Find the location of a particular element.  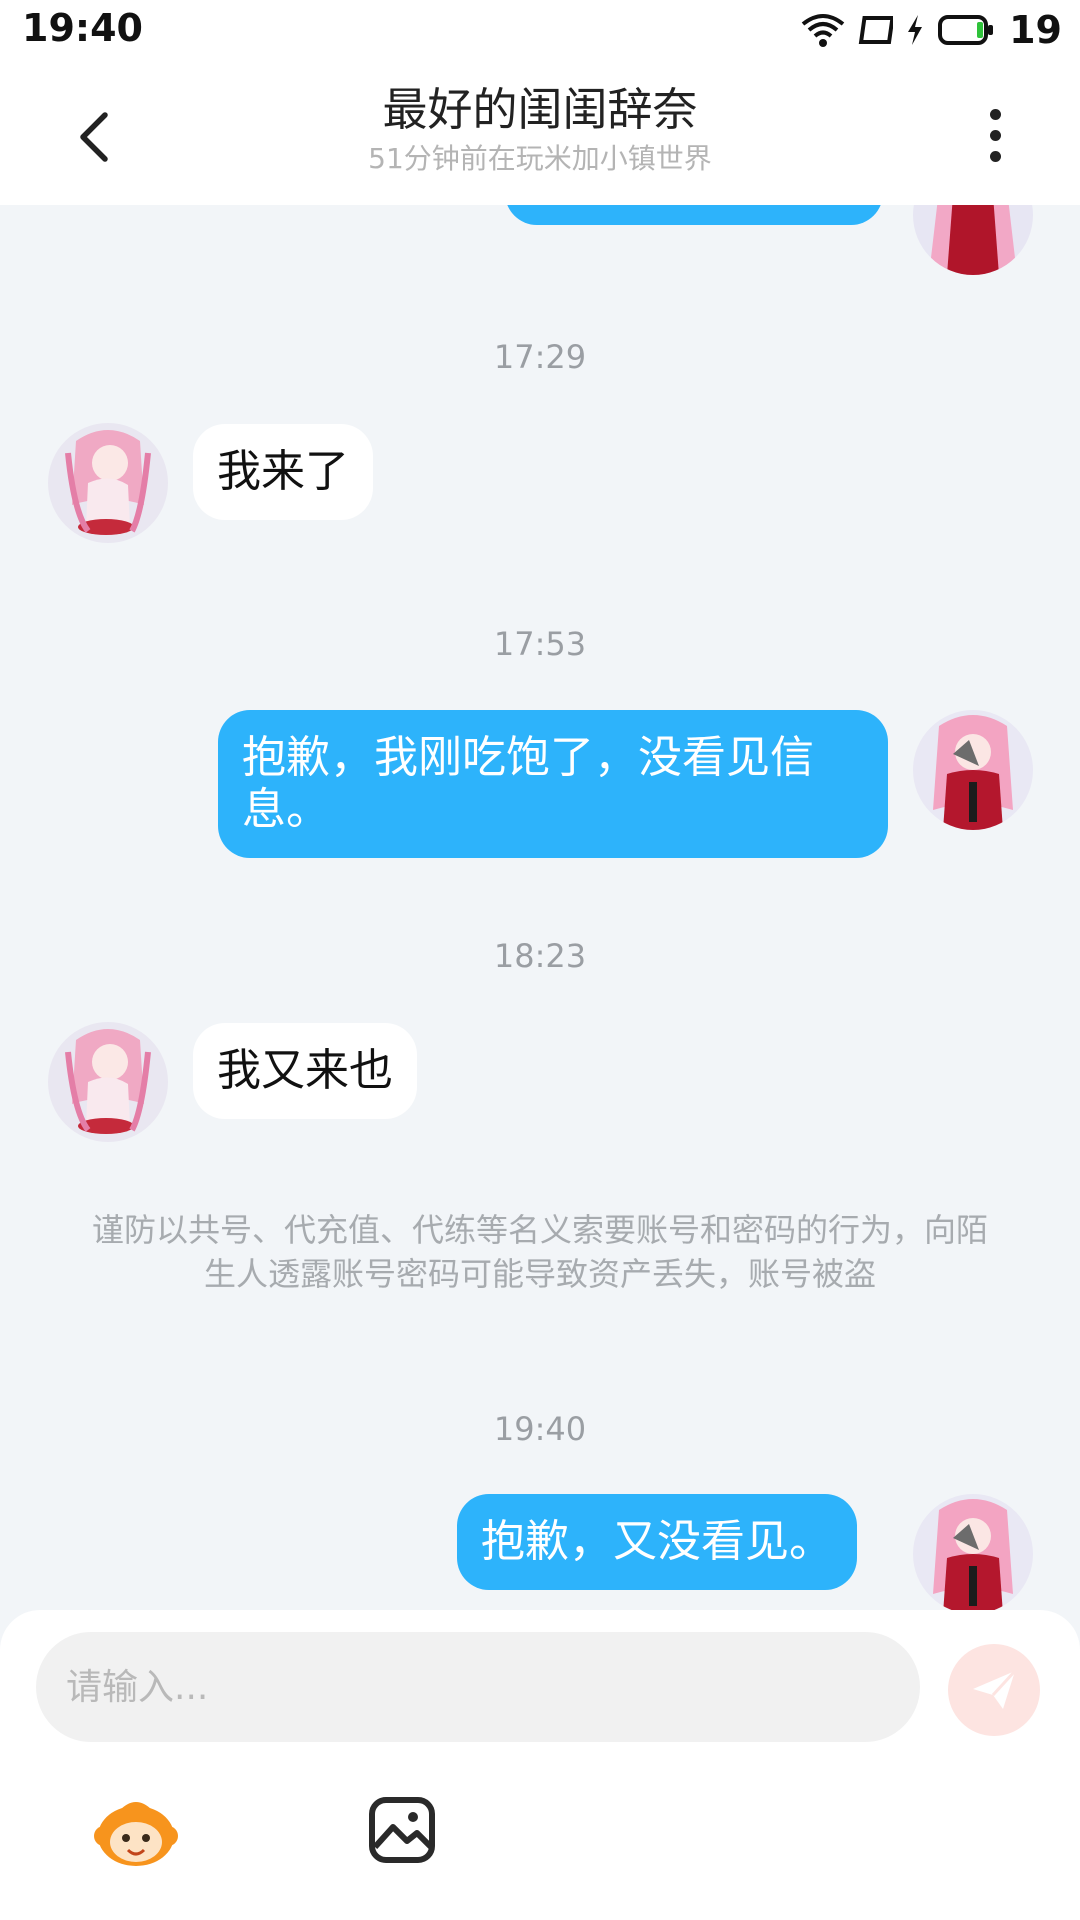

image-icon is located at coordinates (402, 1830).